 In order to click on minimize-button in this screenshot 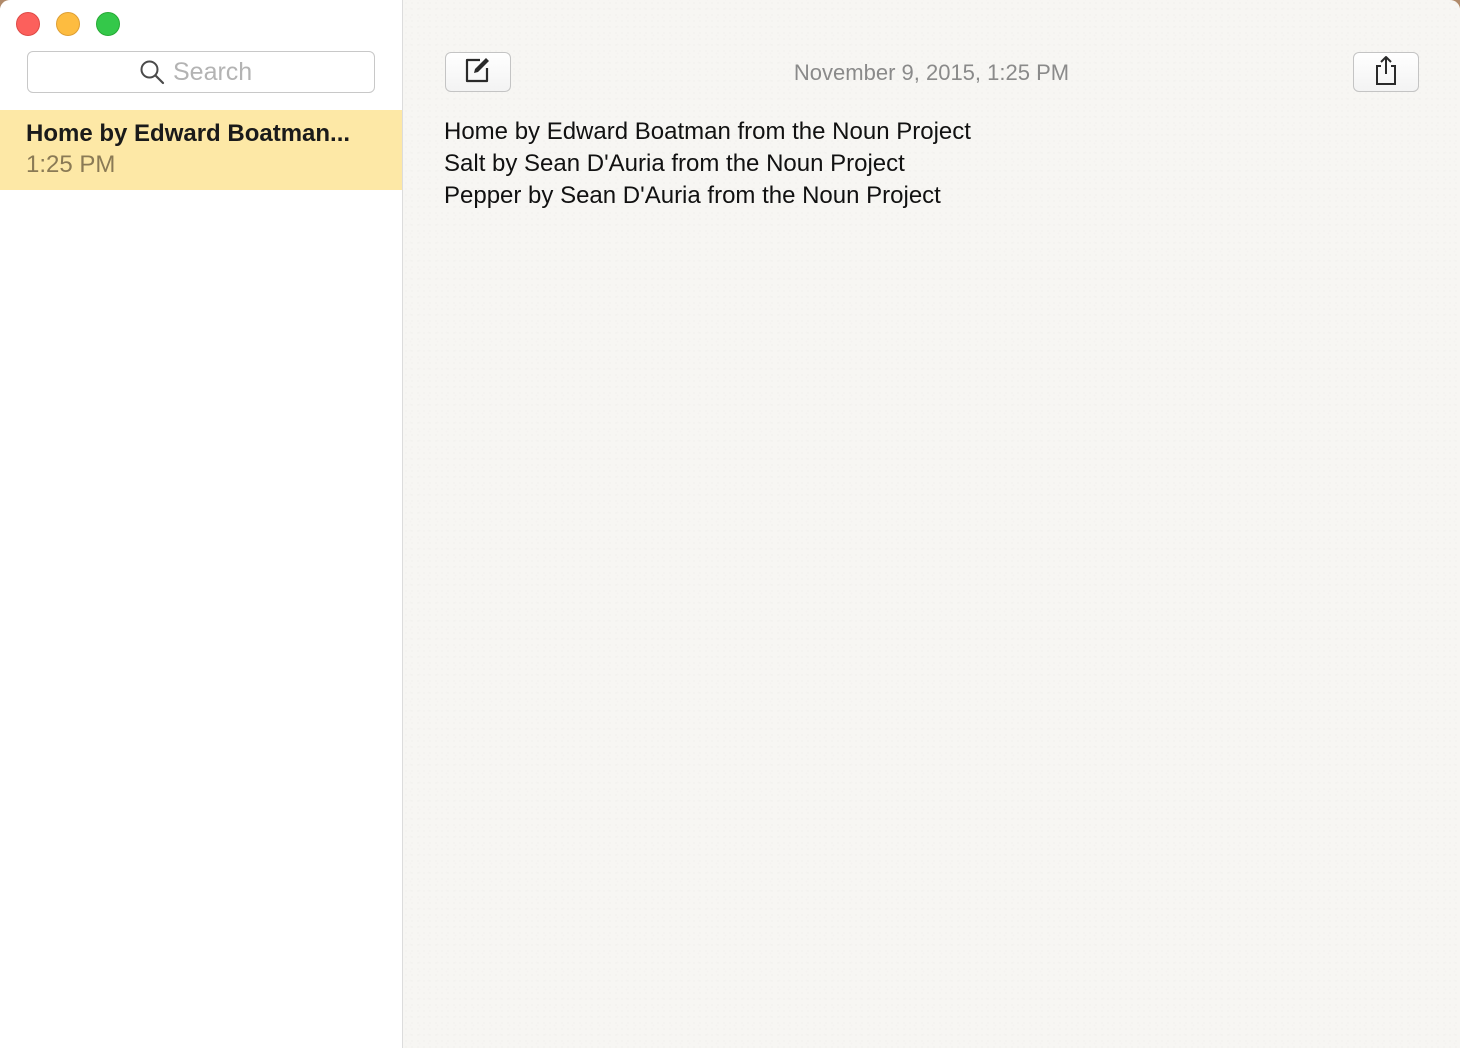, I will do `click(68, 24)`.